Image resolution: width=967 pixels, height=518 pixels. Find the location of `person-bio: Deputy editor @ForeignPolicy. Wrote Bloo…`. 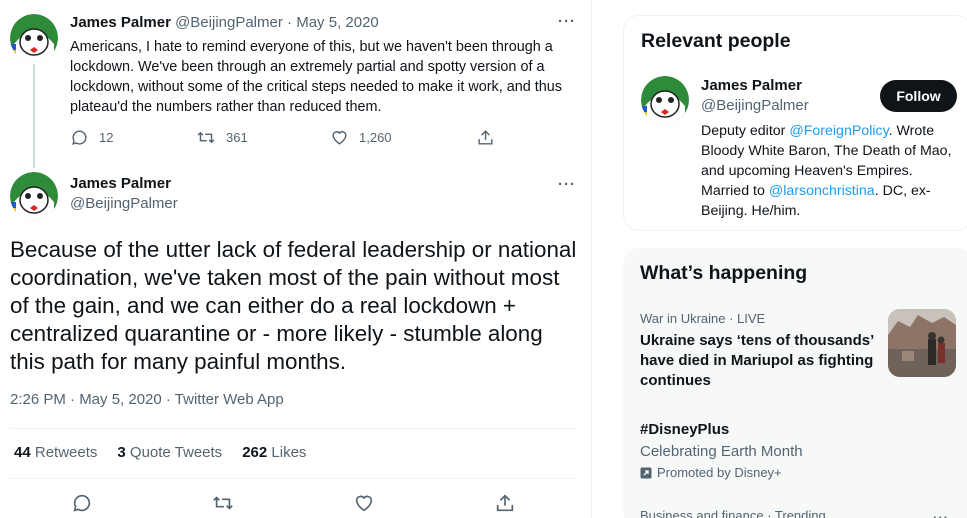

person-bio: Deputy editor @ForeignPolicy. Wrote Bloo… is located at coordinates (832, 171).